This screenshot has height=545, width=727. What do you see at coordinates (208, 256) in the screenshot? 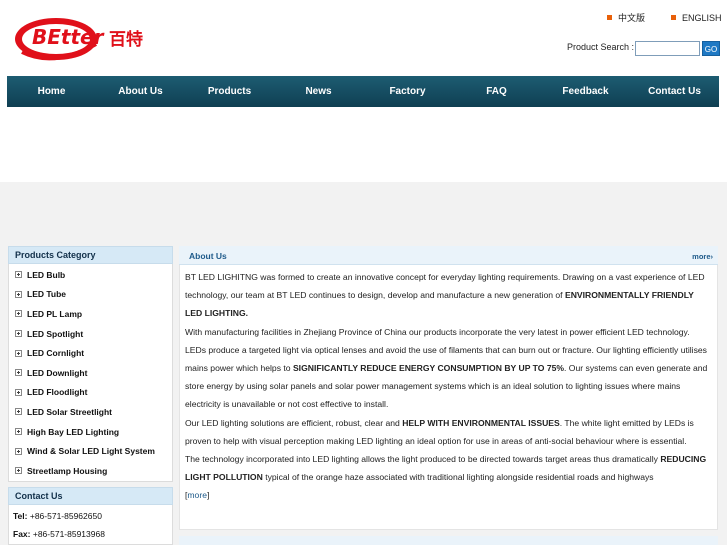
I see `about-title: About Us` at bounding box center [208, 256].